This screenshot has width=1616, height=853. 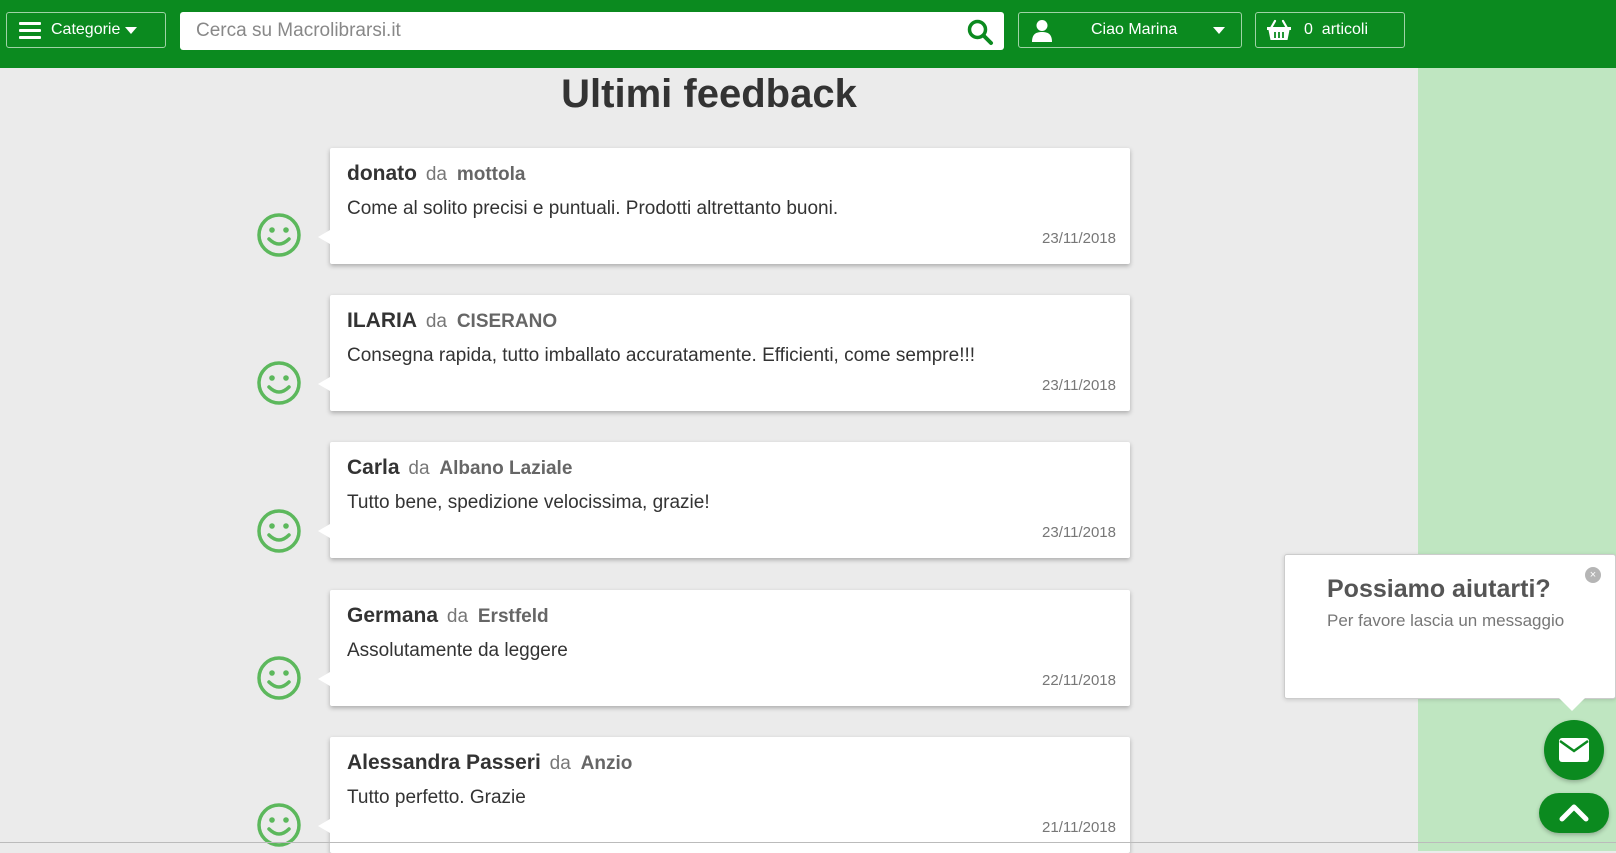 I want to click on feedback-city: Albano Laziale, so click(x=506, y=468).